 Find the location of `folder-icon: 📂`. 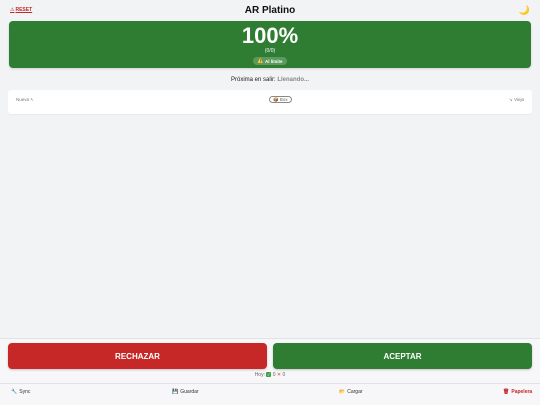

folder-icon: 📂 is located at coordinates (342, 392).